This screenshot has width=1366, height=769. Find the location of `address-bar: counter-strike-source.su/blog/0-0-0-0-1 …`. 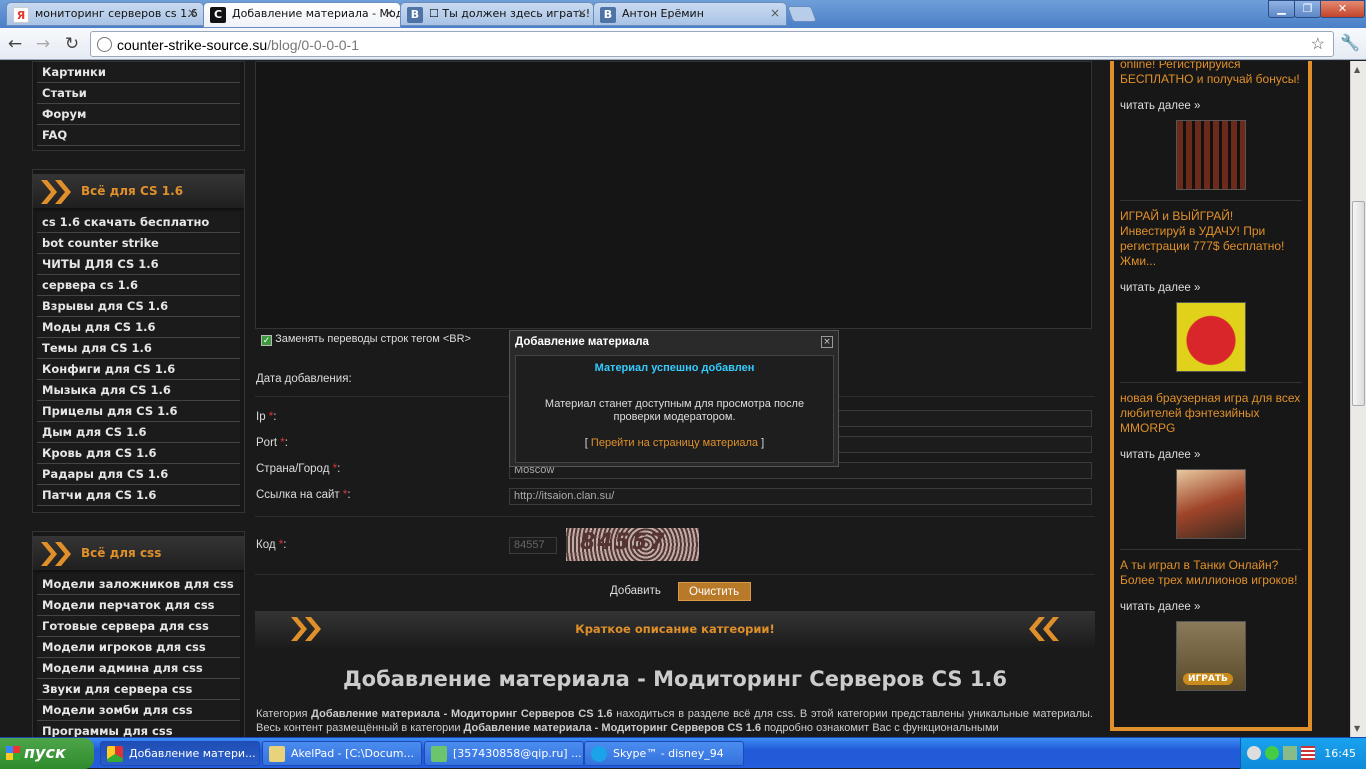

address-bar: counter-strike-source.su/blog/0-0-0-0-1 … is located at coordinates (712, 44).